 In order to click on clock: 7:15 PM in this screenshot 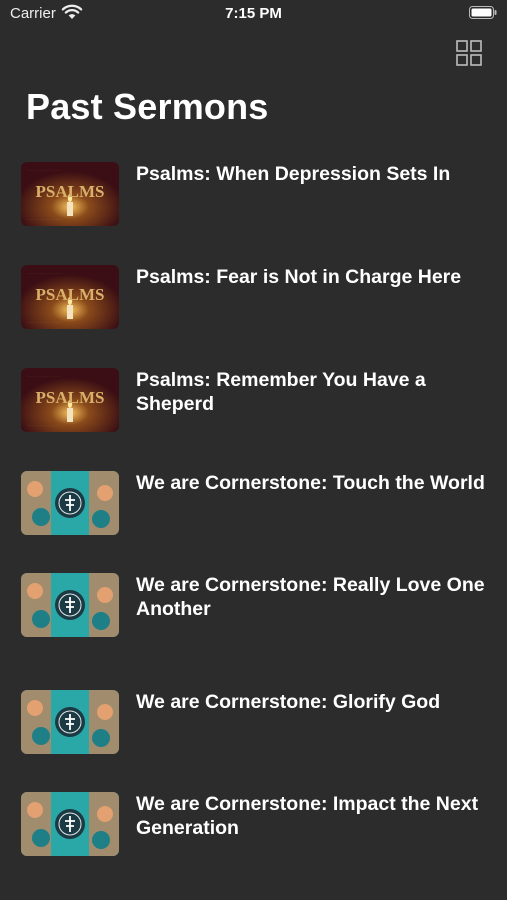, I will do `click(253, 13)`.